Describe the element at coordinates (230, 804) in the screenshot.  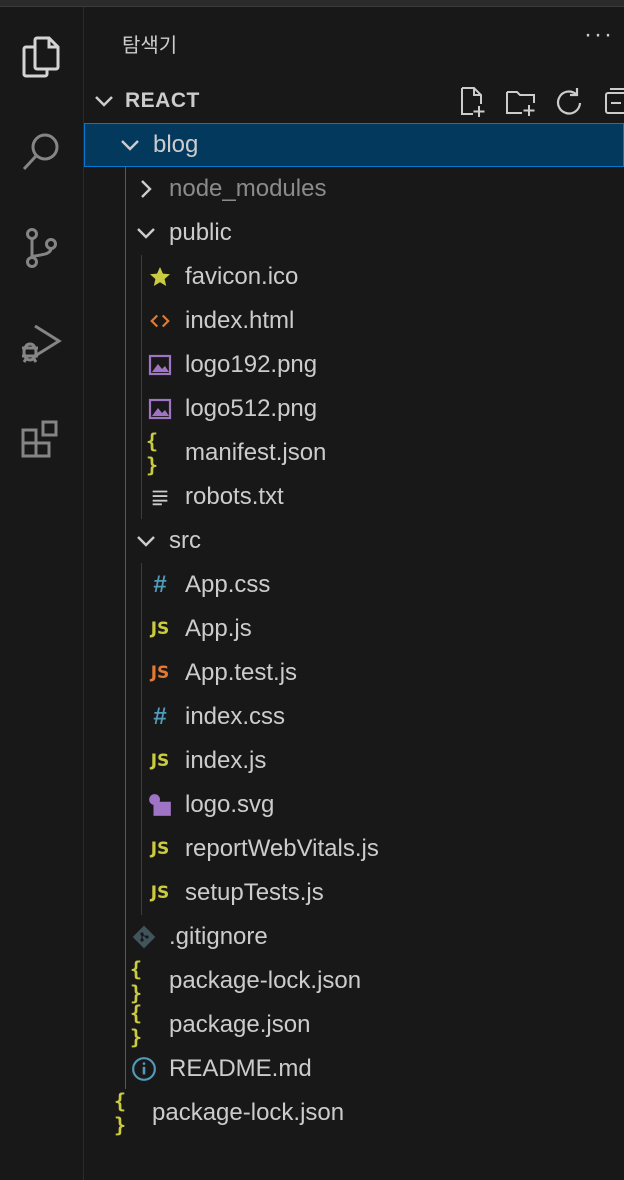
I see `tree-item-label: logo.svg` at that location.